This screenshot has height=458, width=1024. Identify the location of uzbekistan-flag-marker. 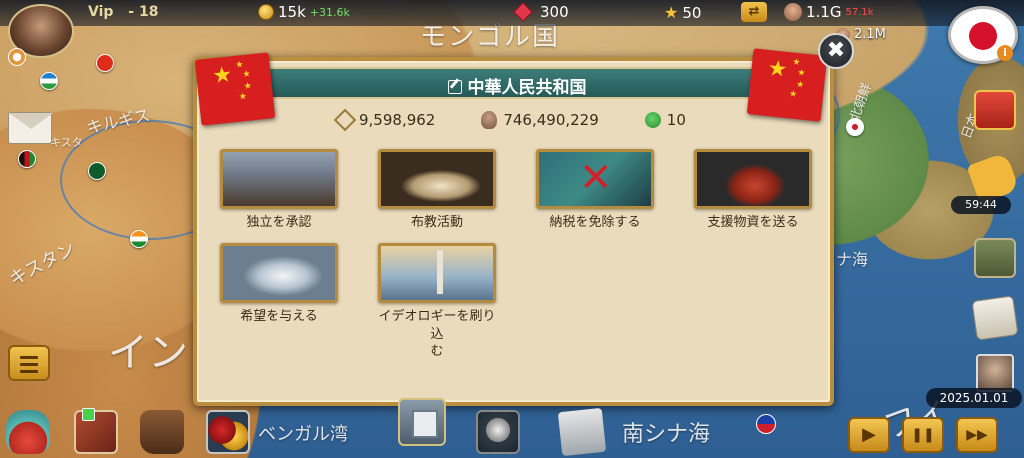
(49, 81).